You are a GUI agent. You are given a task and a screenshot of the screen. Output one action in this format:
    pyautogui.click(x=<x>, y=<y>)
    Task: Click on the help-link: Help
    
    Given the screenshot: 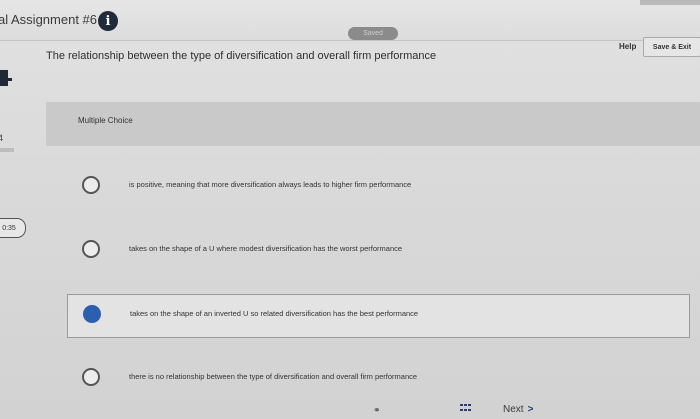 What is the action you would take?
    pyautogui.click(x=627, y=46)
    